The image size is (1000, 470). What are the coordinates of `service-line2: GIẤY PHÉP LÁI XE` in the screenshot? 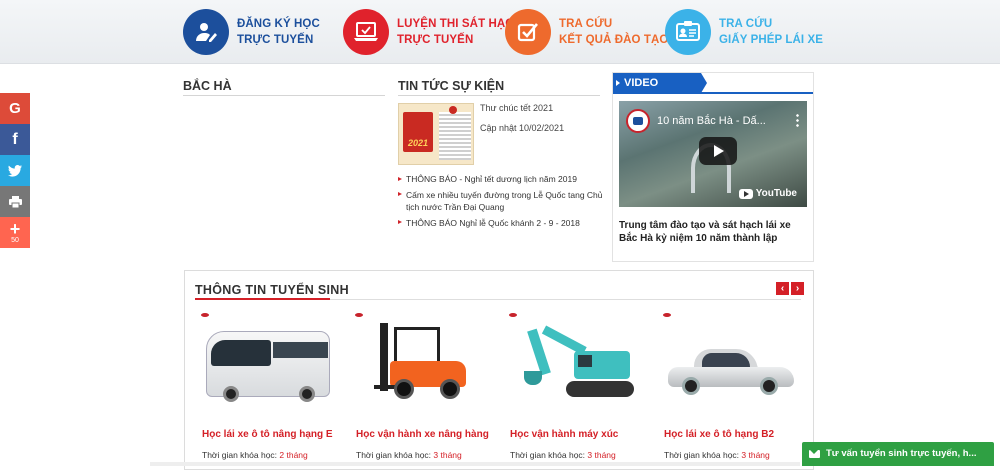 It's located at (771, 40).